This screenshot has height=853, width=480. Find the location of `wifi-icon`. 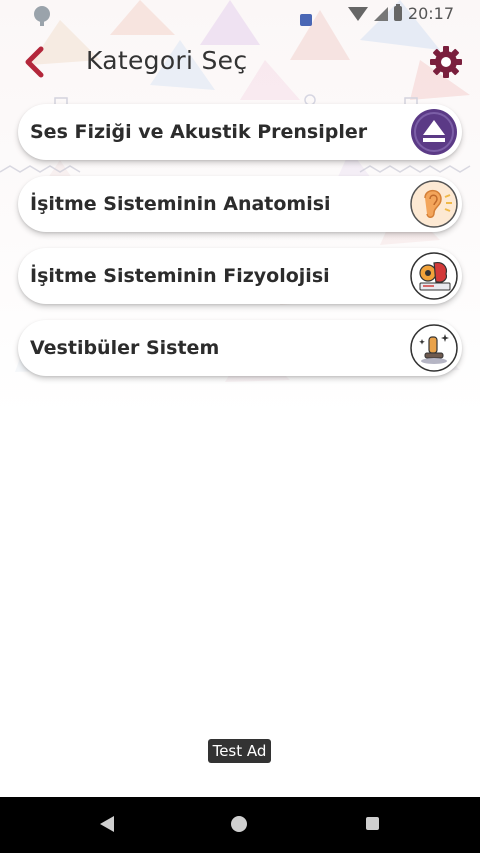

wifi-icon is located at coordinates (357, 13).